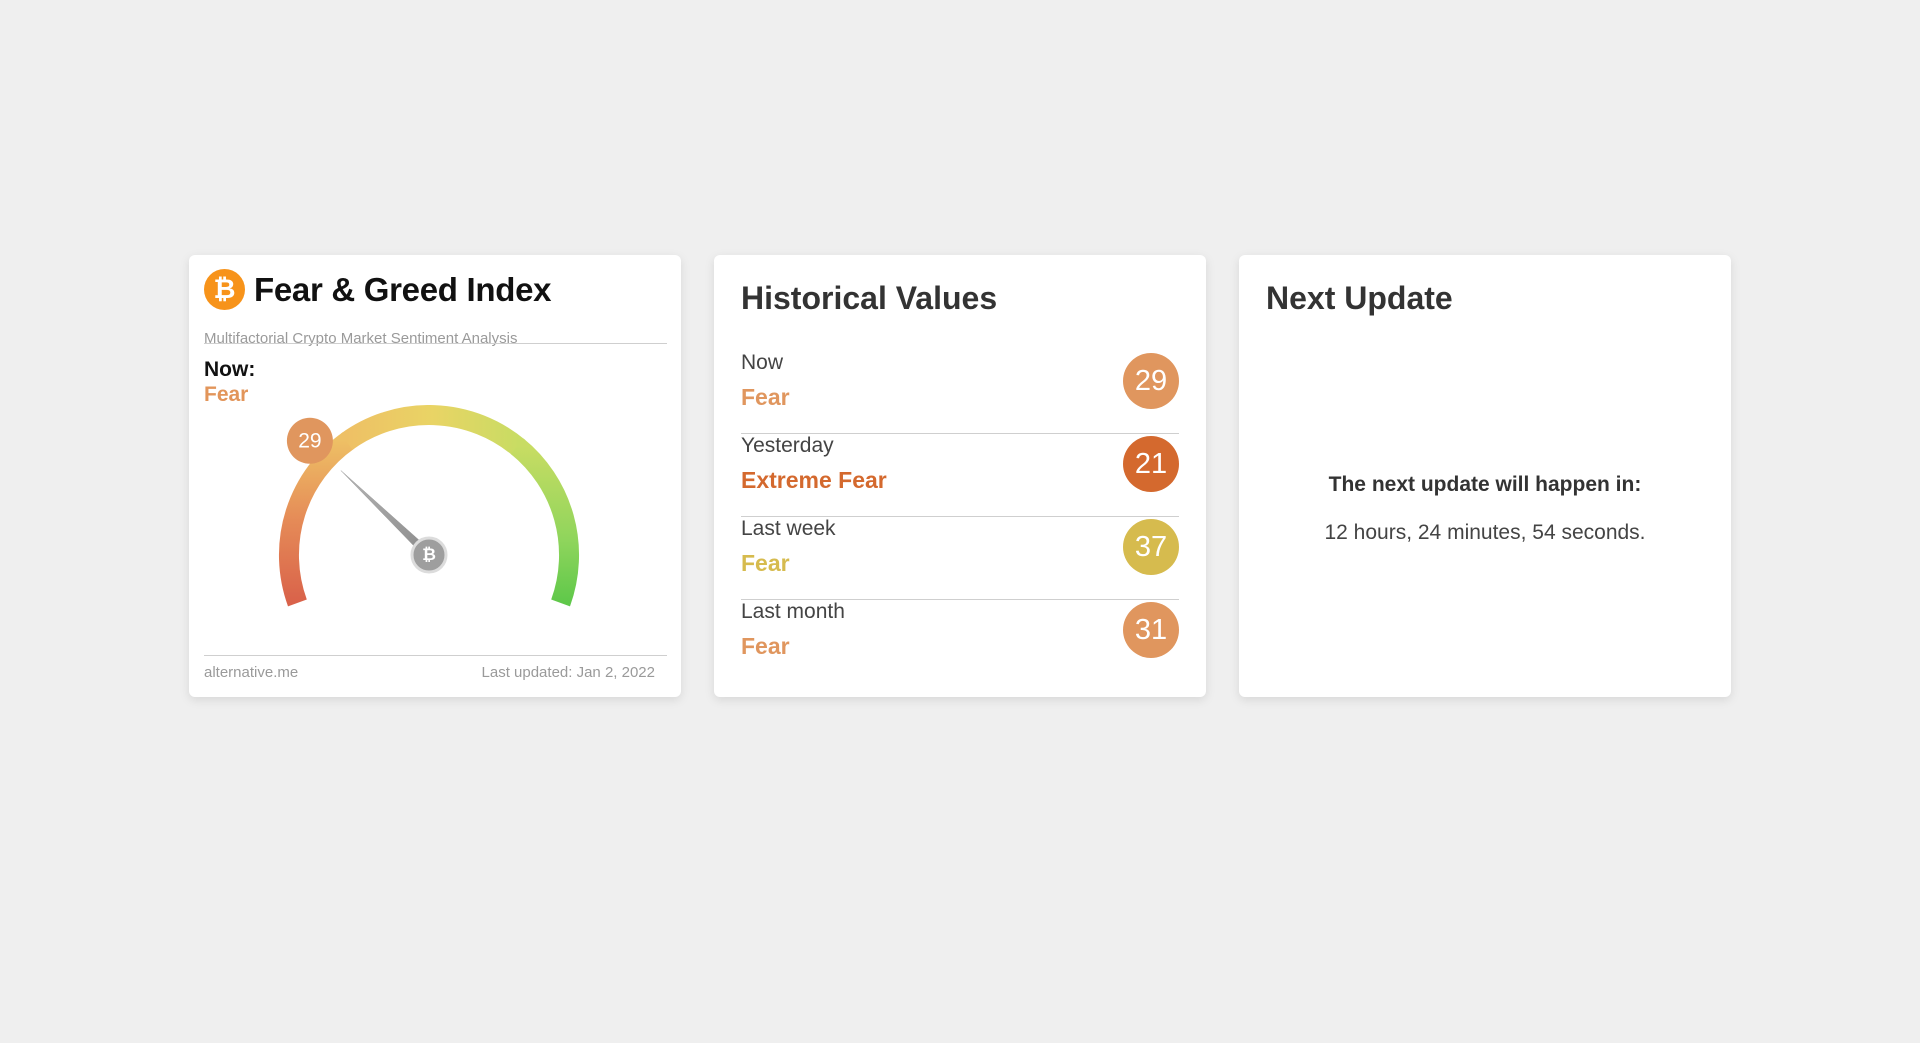 The image size is (1920, 1043). What do you see at coordinates (403, 289) in the screenshot?
I see `fear-greed-title: Fear & Greed Index` at bounding box center [403, 289].